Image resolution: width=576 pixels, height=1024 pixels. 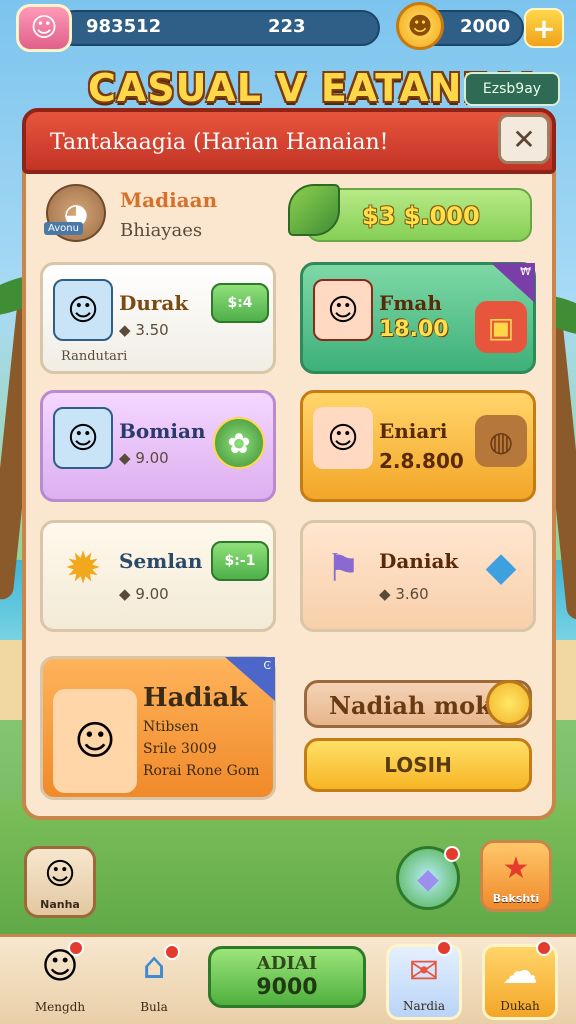 What do you see at coordinates (60, 904) in the screenshot?
I see `left-side-label: Nanha` at bounding box center [60, 904].